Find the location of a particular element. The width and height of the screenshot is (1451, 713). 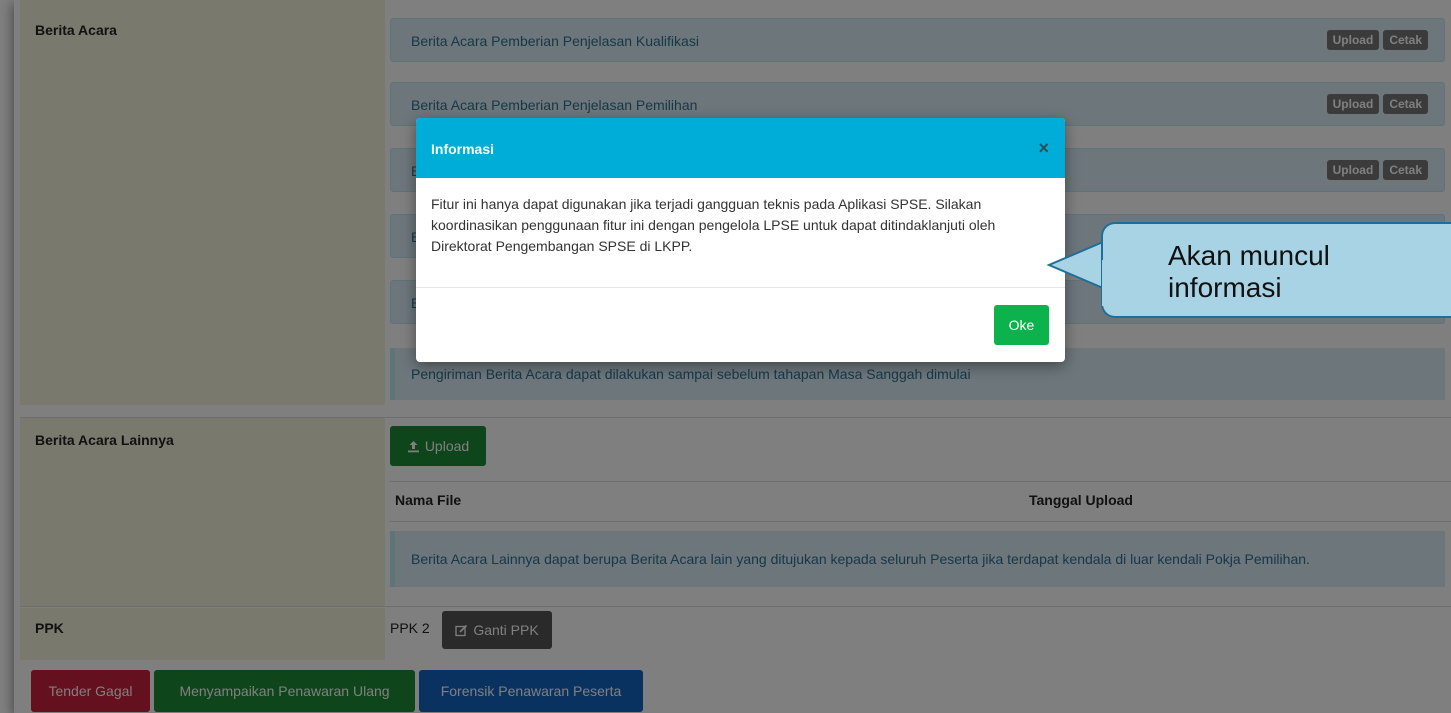

modal-title: Informasi is located at coordinates (463, 149).